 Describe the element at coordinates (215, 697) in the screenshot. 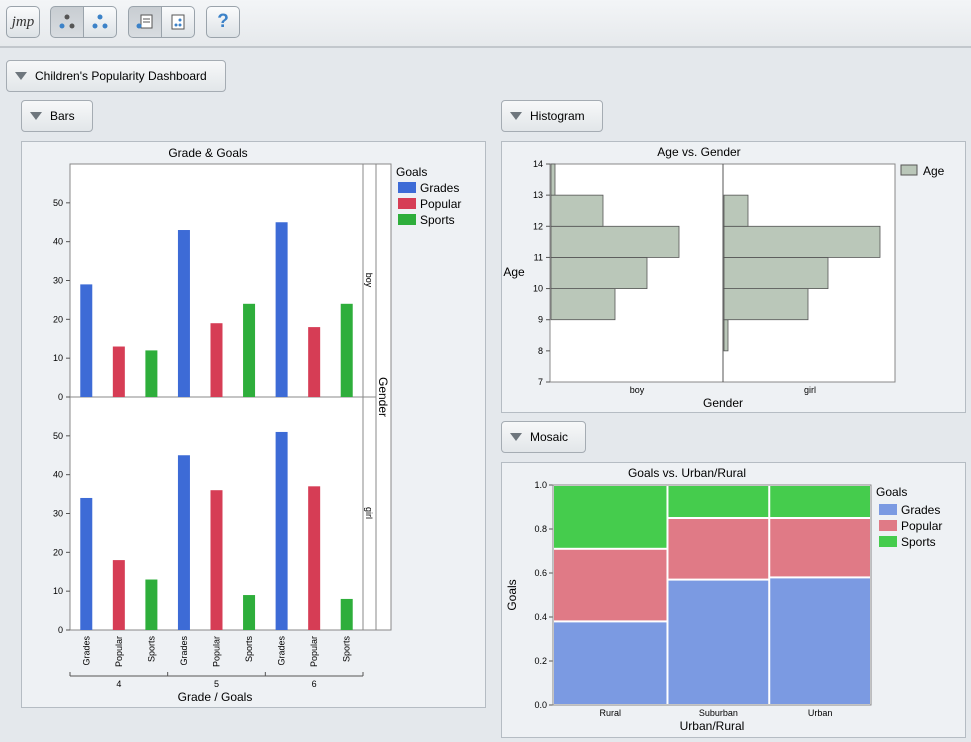

I see `x-axis-label: Grade / Goals` at that location.